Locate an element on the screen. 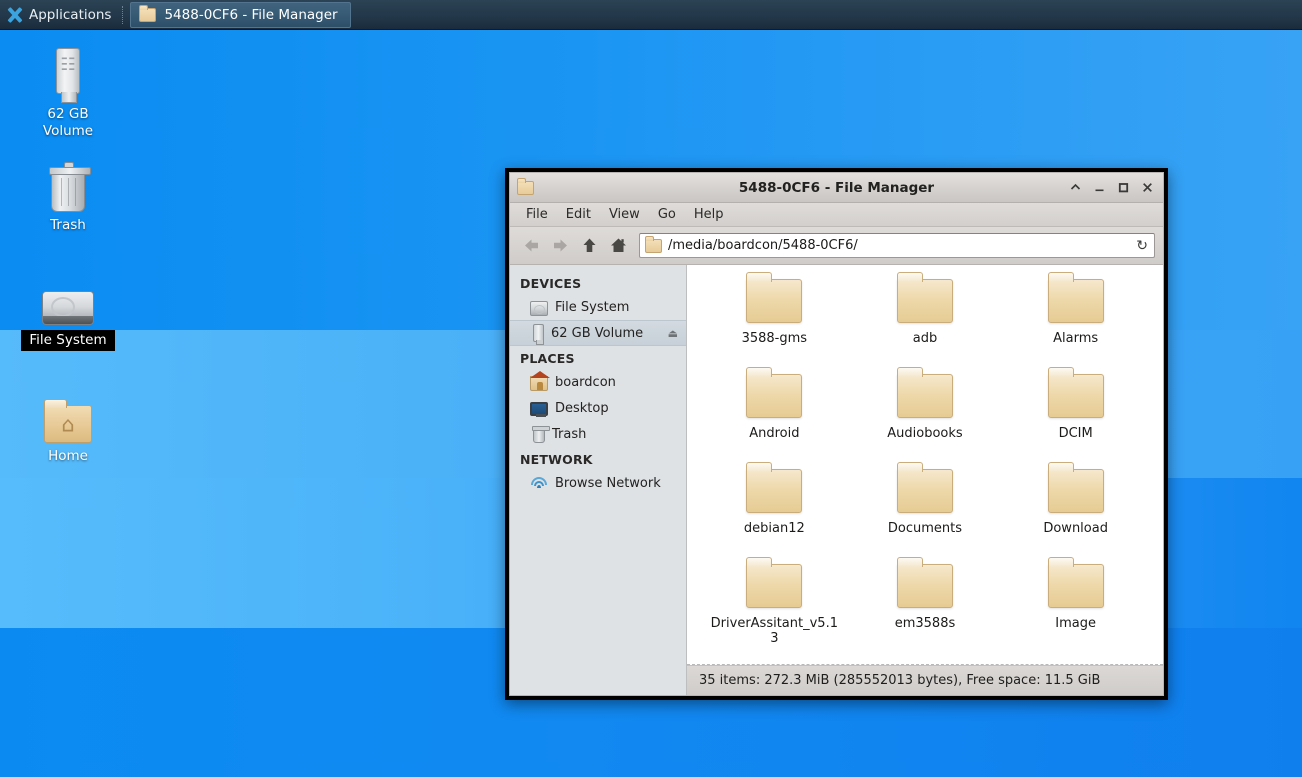 The width and height of the screenshot is (1302, 777). file-item-label: debian12 is located at coordinates (774, 528).